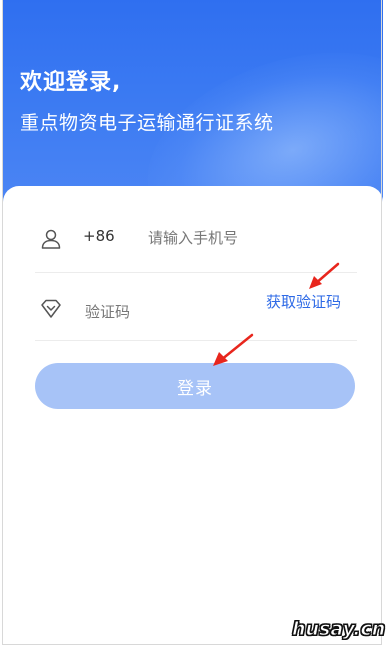  What do you see at coordinates (233, 349) in the screenshot?
I see `annotation-arrow-login` at bounding box center [233, 349].